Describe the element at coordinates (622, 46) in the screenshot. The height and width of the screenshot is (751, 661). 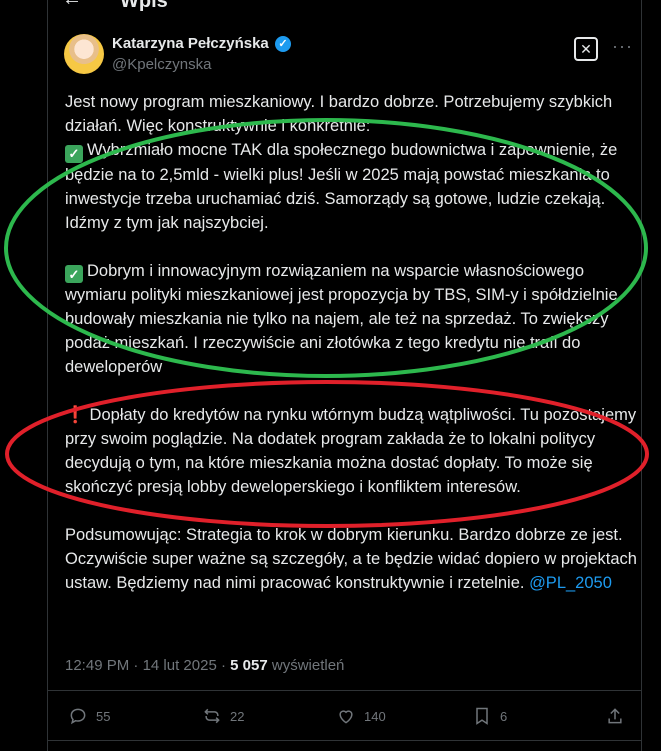
I see `more-icon: ···` at that location.